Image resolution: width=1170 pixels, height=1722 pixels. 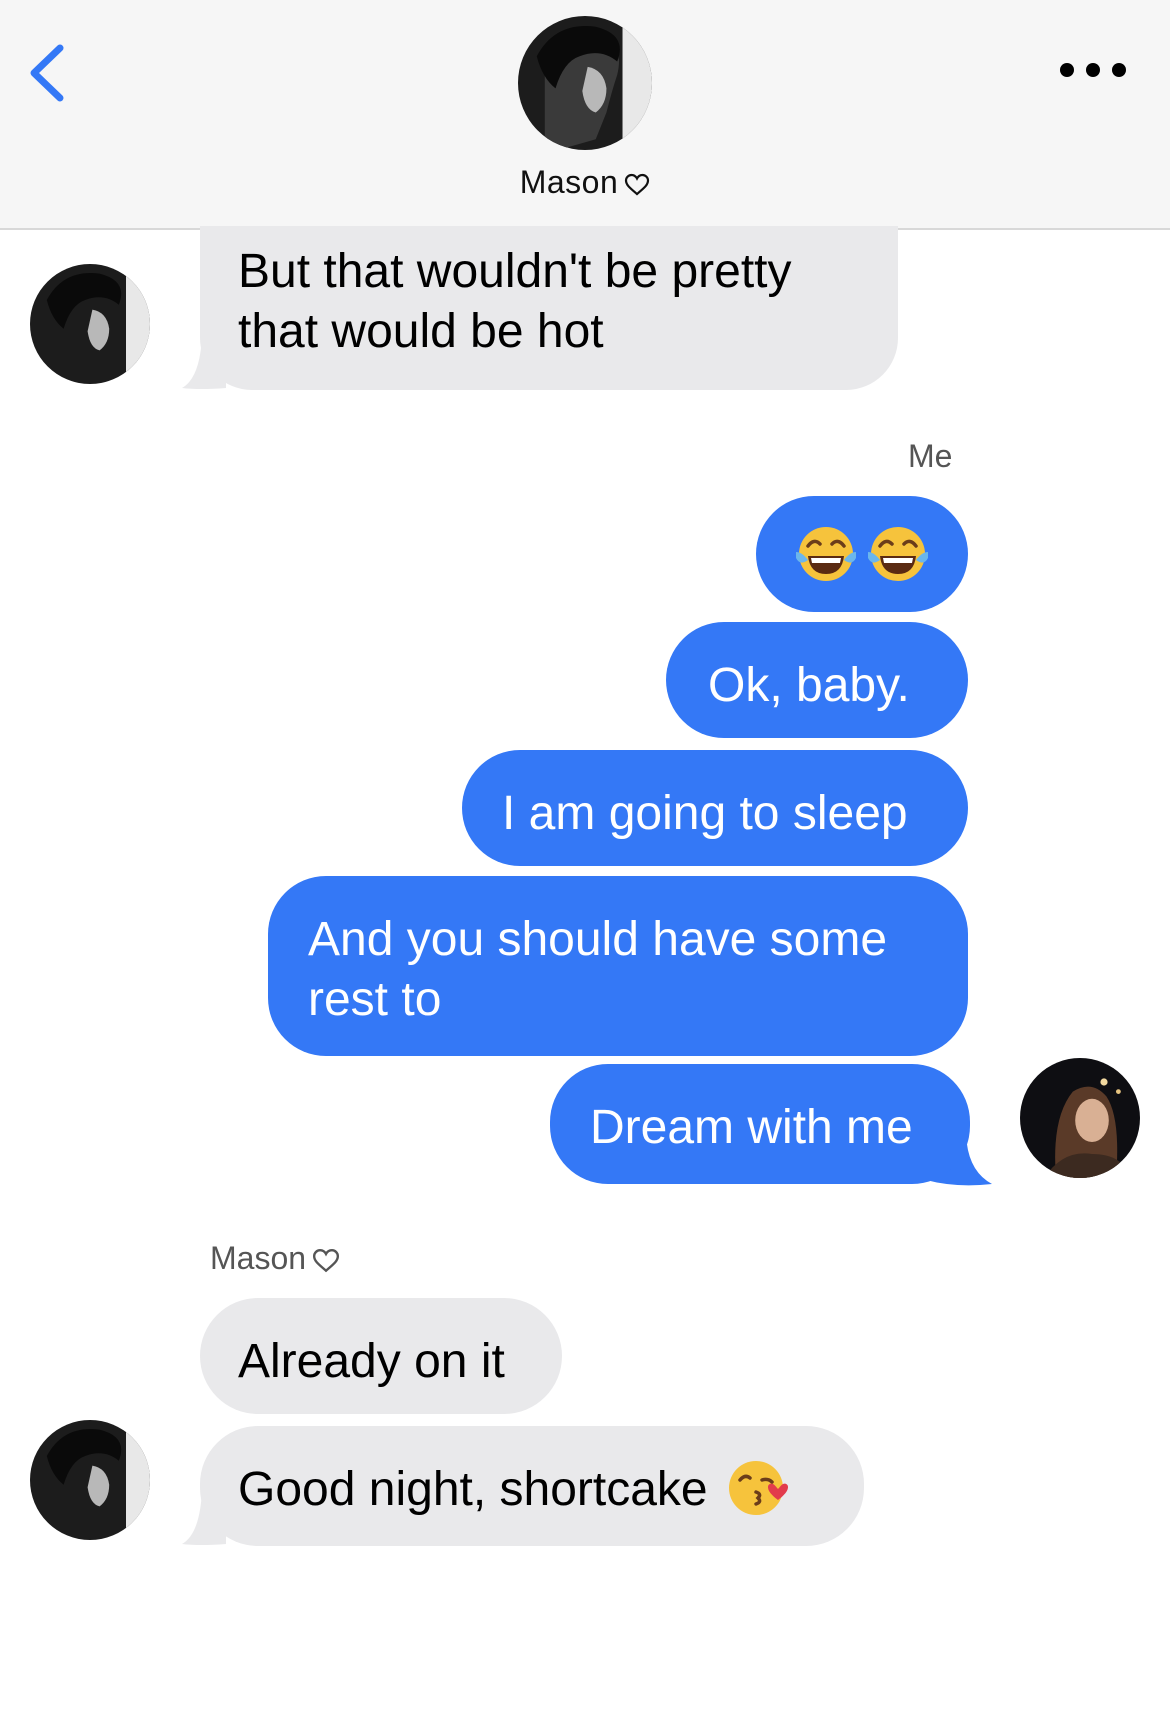 What do you see at coordinates (1067, 70) in the screenshot?
I see `more-dots-icon` at bounding box center [1067, 70].